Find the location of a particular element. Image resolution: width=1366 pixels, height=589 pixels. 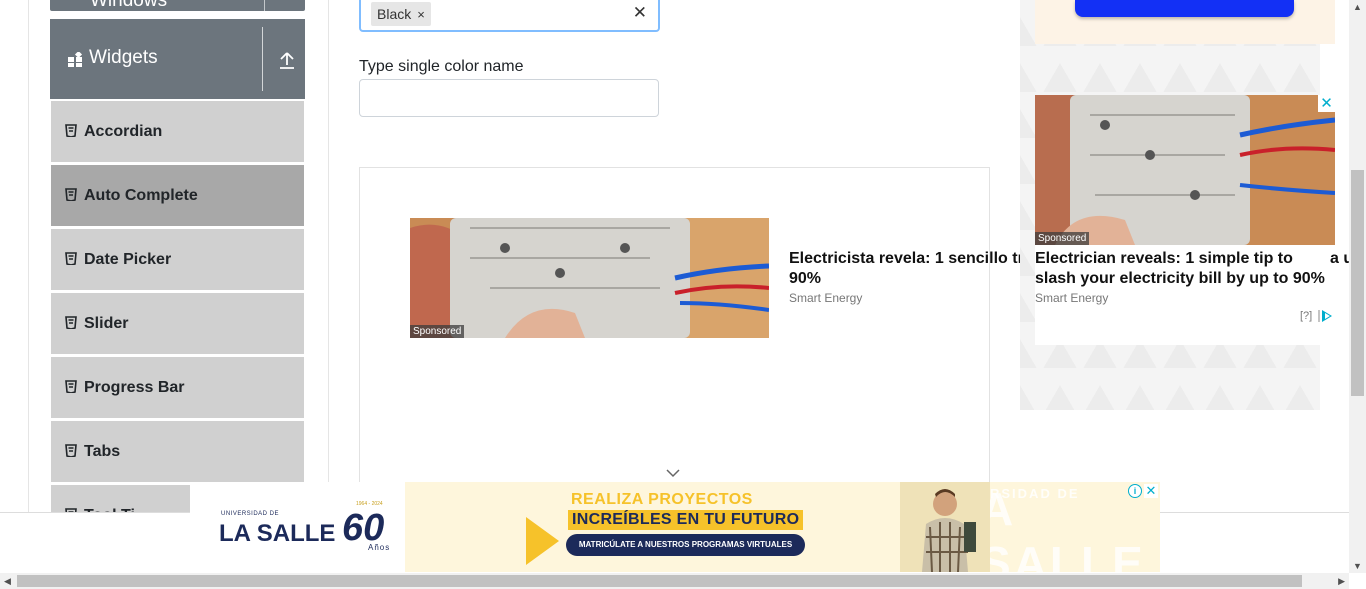

banner-uni-name: LA SALLE is located at coordinates (277, 533).